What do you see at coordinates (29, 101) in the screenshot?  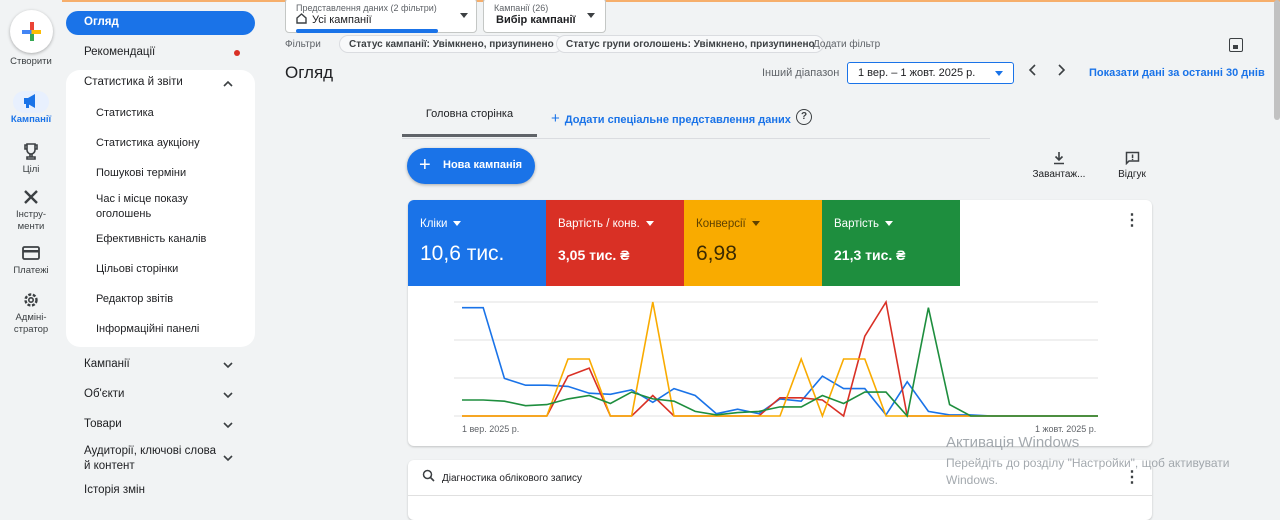 I see `megaphone-icon` at bounding box center [29, 101].